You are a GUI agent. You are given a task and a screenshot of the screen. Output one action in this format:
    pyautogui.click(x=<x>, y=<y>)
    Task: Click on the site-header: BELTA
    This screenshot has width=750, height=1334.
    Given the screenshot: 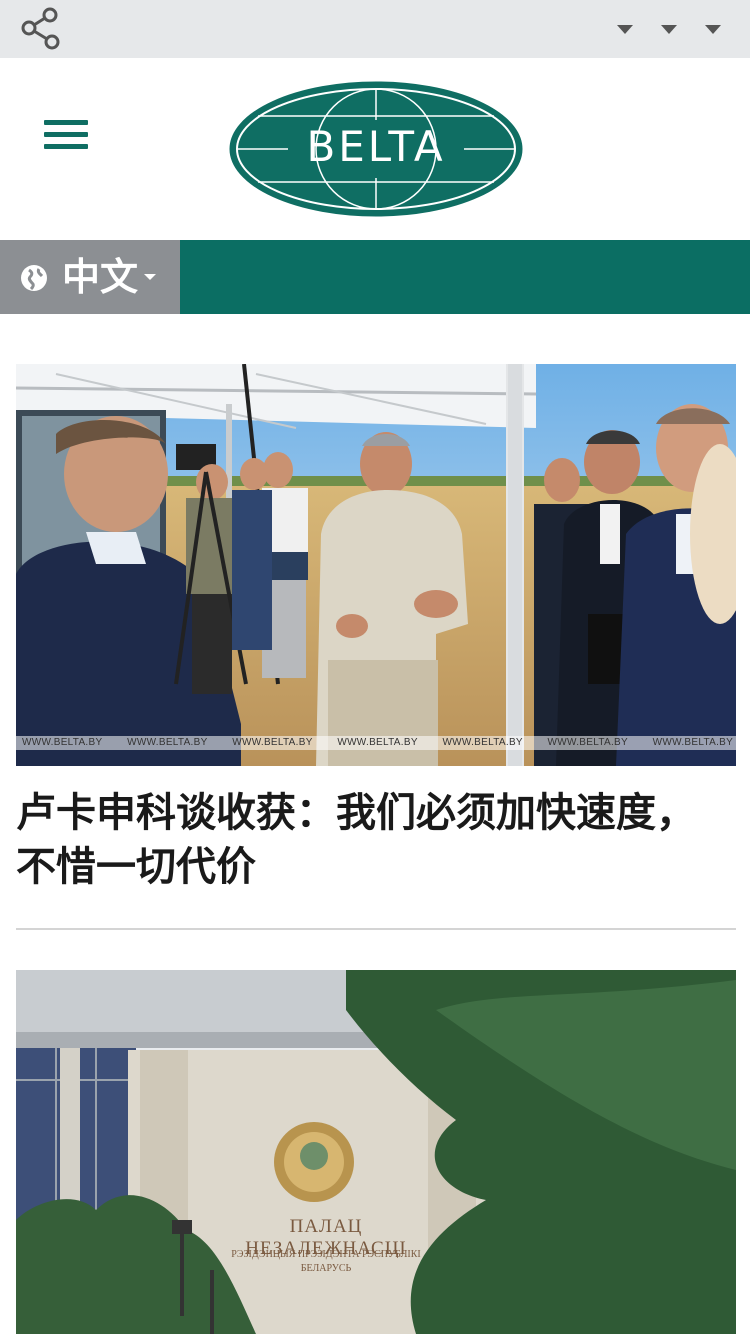 What is the action you would take?
    pyautogui.click(x=375, y=149)
    